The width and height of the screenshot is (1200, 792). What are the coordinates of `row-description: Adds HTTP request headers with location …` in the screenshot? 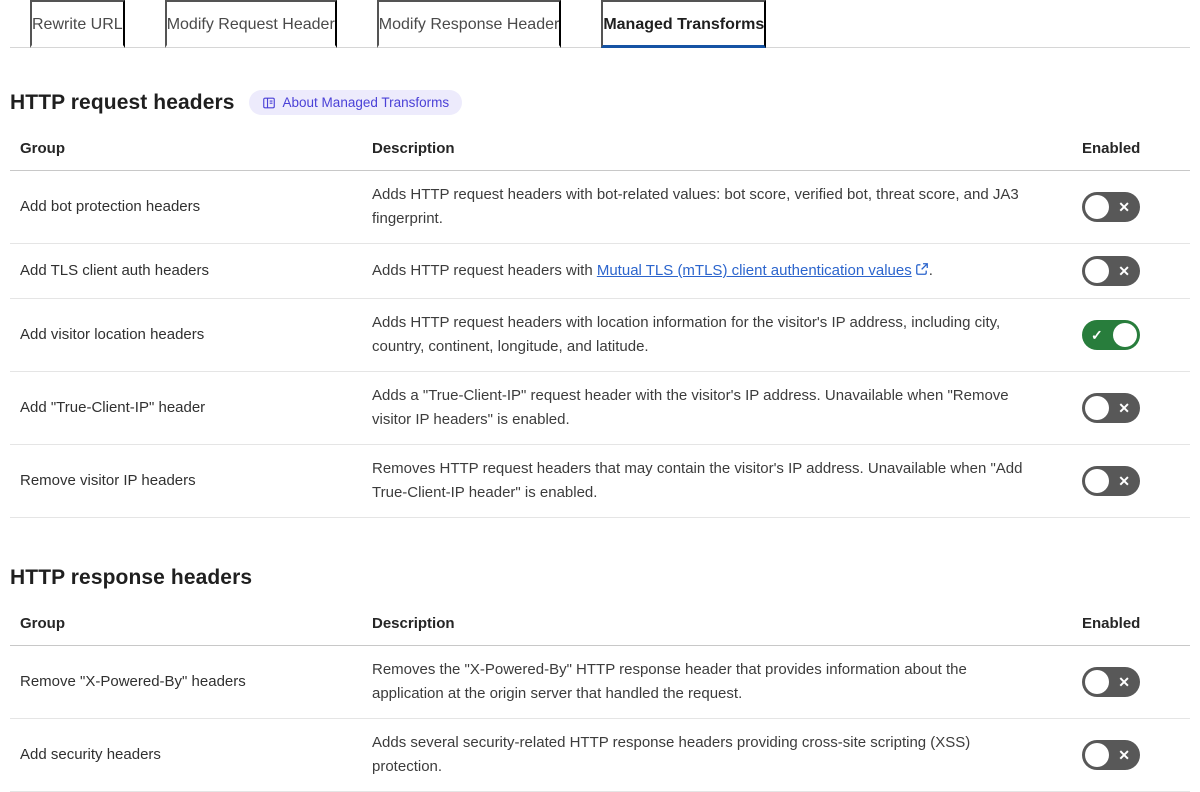 It's located at (686, 334).